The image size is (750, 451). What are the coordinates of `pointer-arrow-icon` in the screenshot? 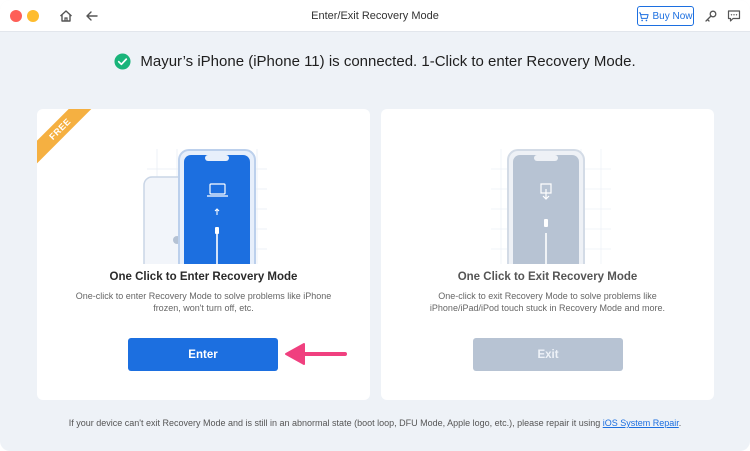 It's located at (316, 354).